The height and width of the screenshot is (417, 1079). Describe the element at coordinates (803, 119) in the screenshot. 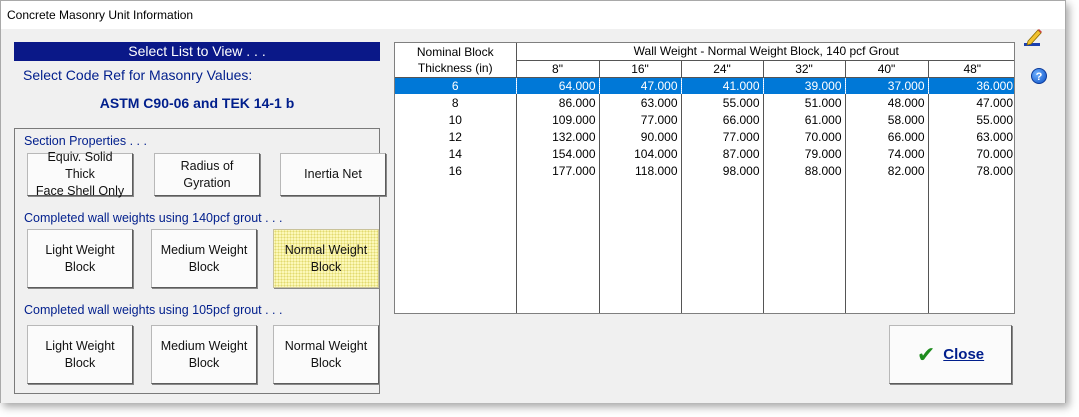

I see `weight-cell: 61.000` at that location.